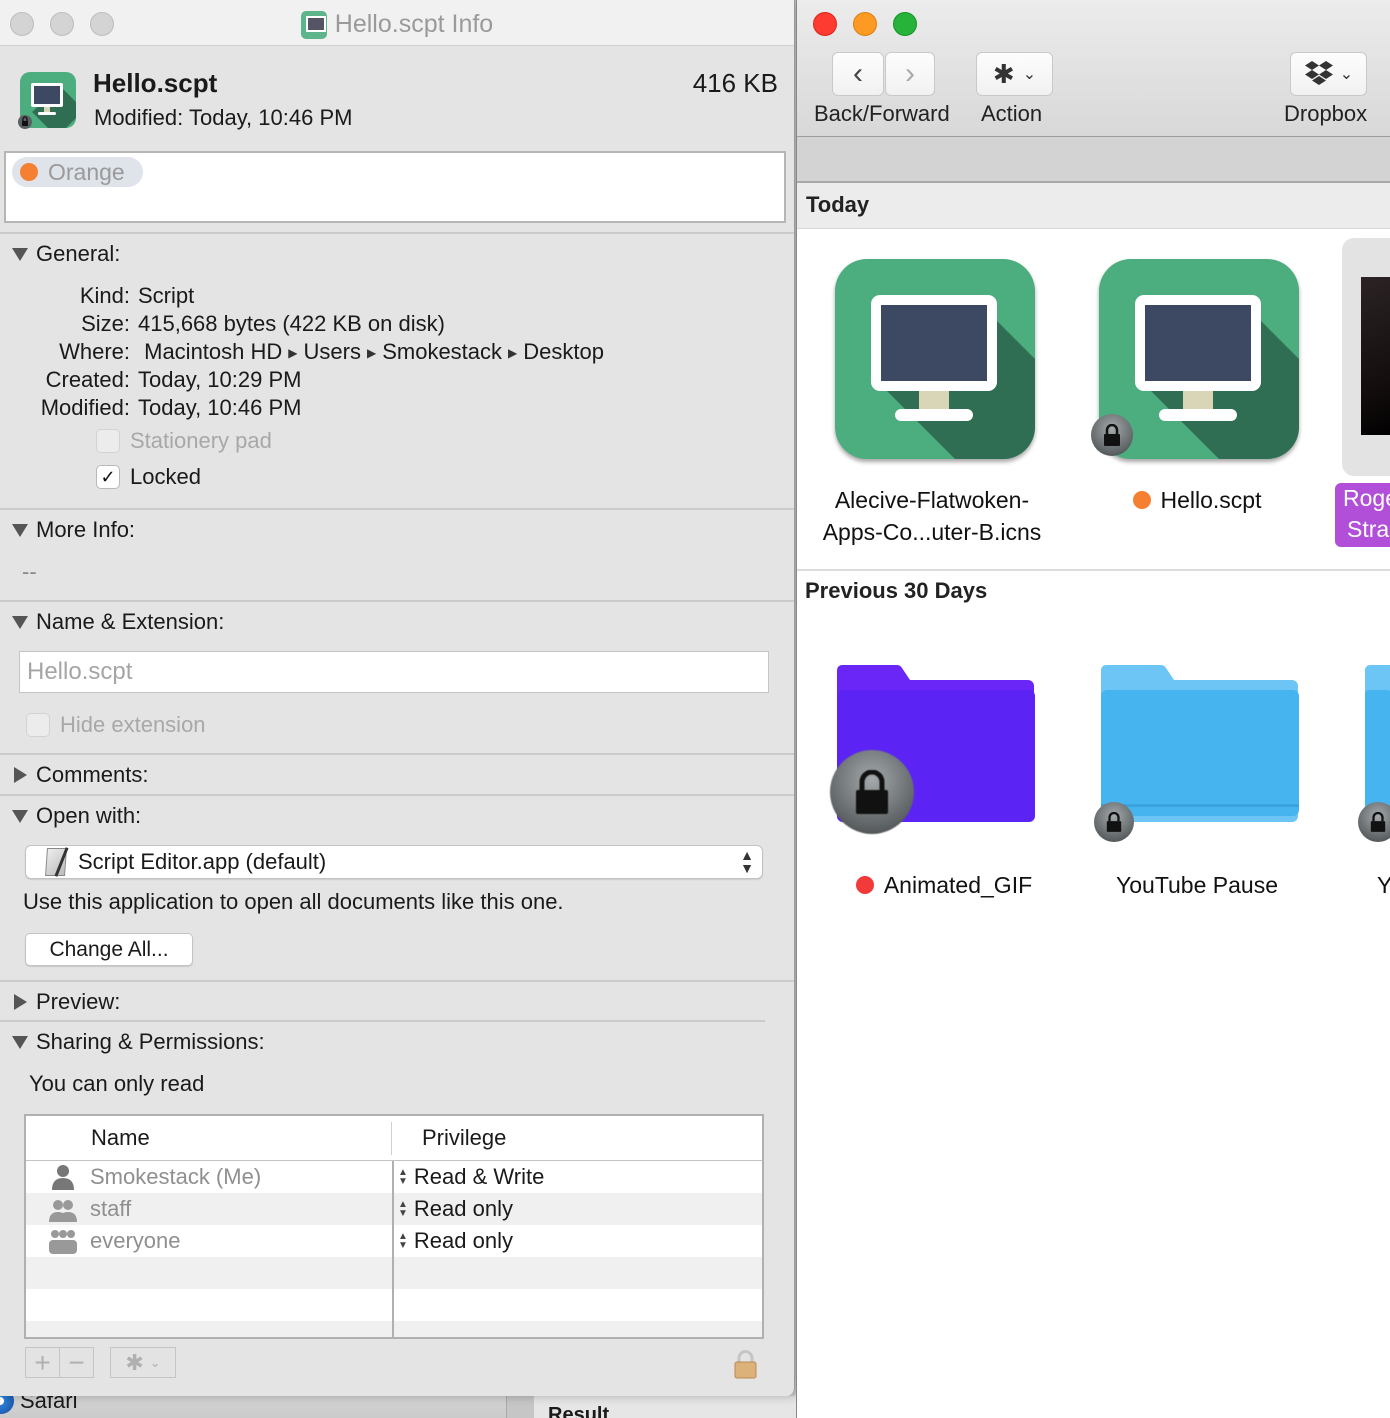 The height and width of the screenshot is (1418, 1390). What do you see at coordinates (143, 1362) in the screenshot?
I see `permission-action-menu: ✱ ⌄` at bounding box center [143, 1362].